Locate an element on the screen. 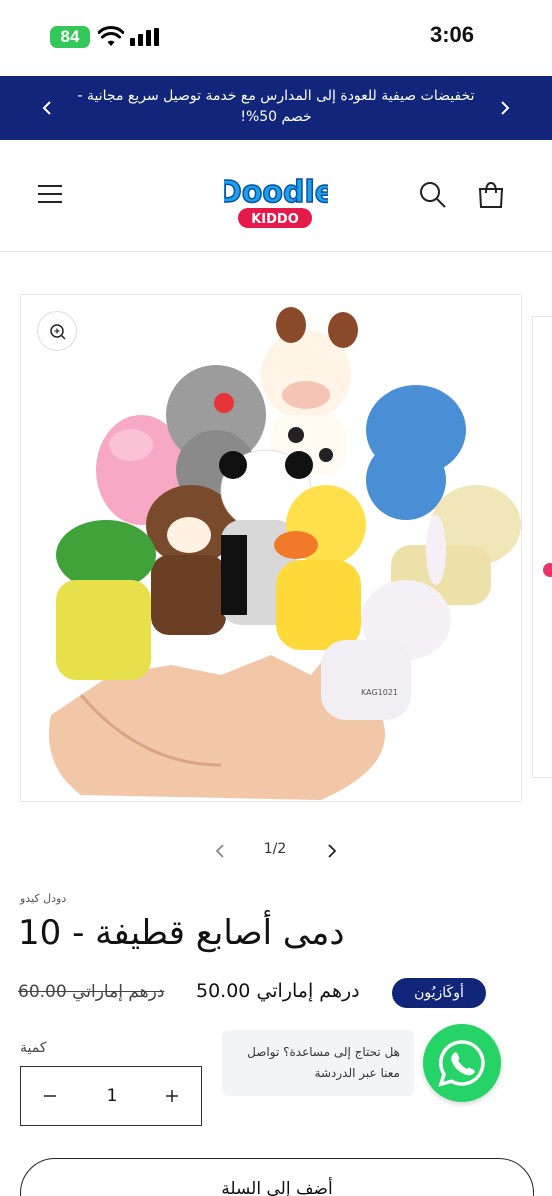 The image size is (552, 1196). minus-icon is located at coordinates (50, 1096).